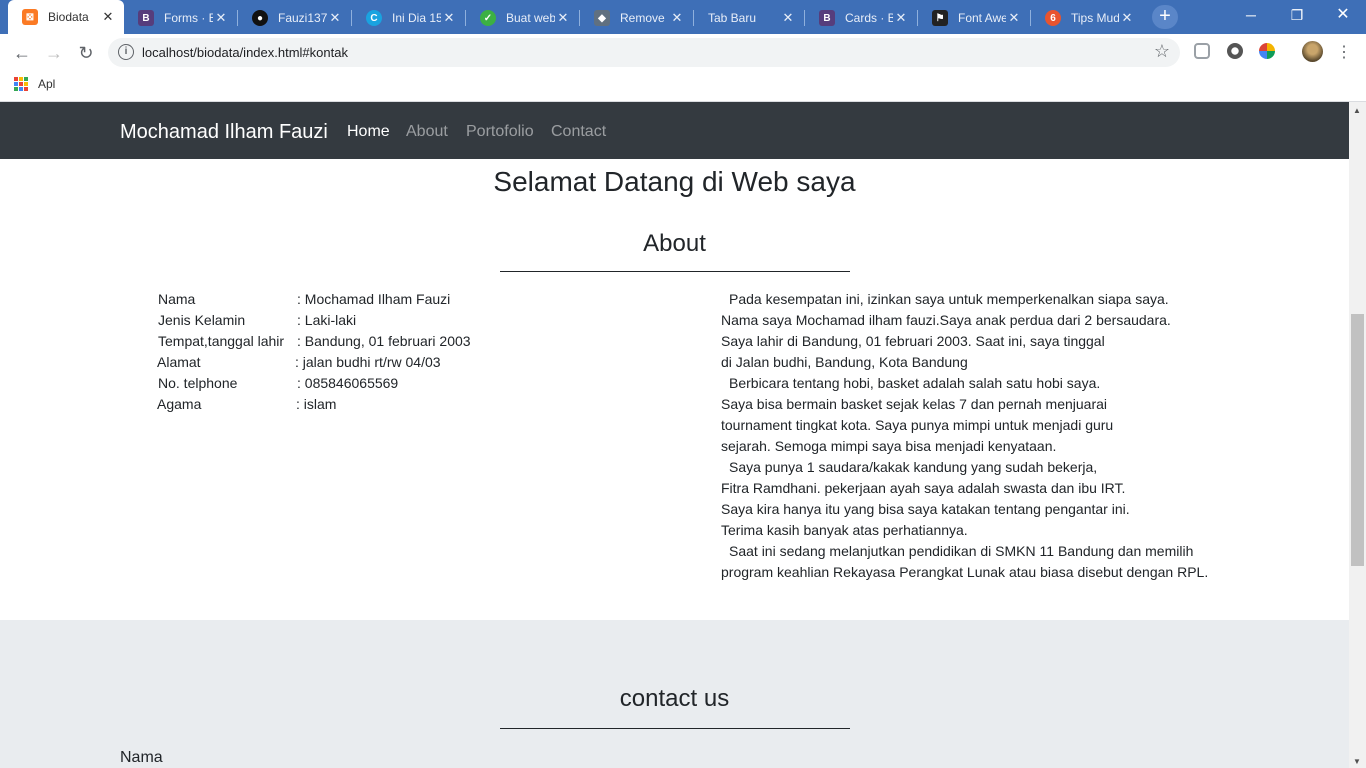  Describe the element at coordinates (126, 52) in the screenshot. I see `info-icon: i` at that location.